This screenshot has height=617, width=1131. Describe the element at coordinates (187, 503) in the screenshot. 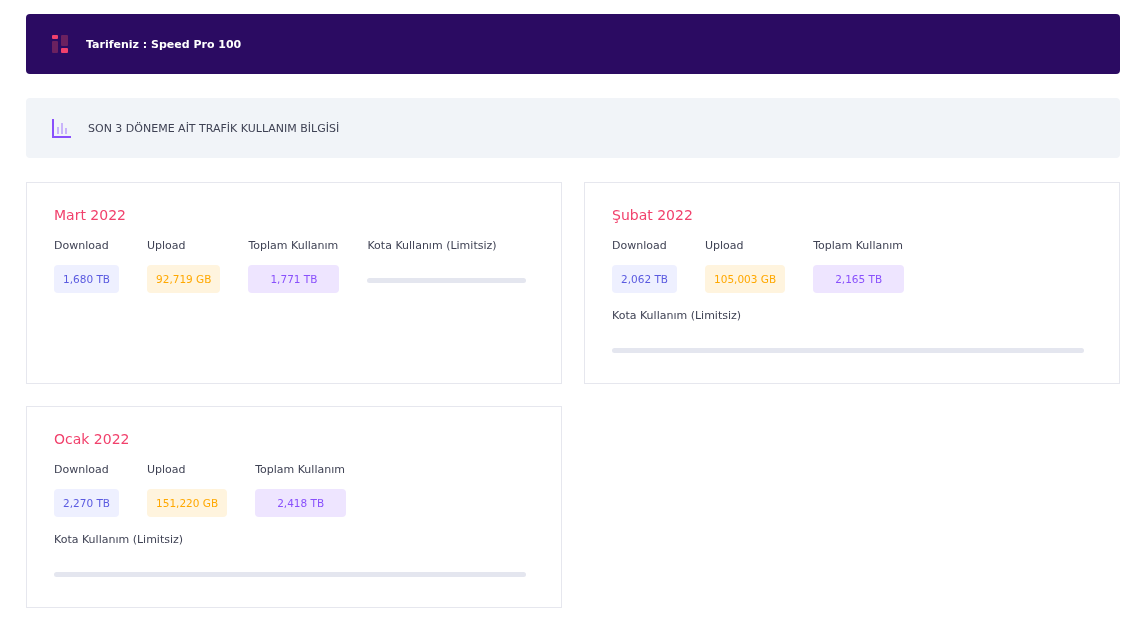

I see `stat-value: 151,220 GB` at that location.